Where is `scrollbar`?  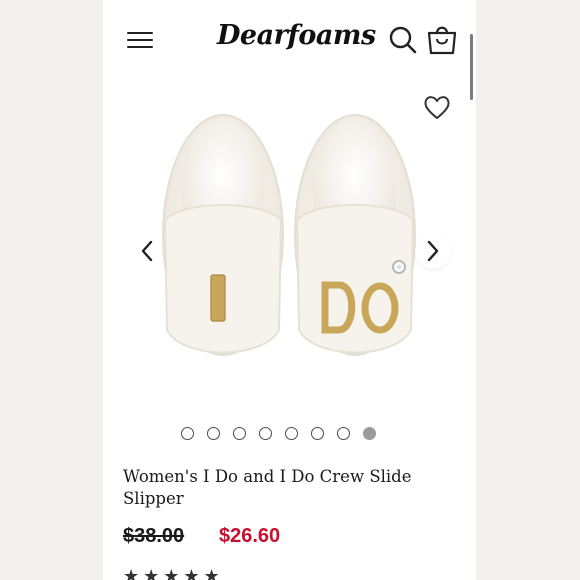 scrollbar is located at coordinates (471, 67).